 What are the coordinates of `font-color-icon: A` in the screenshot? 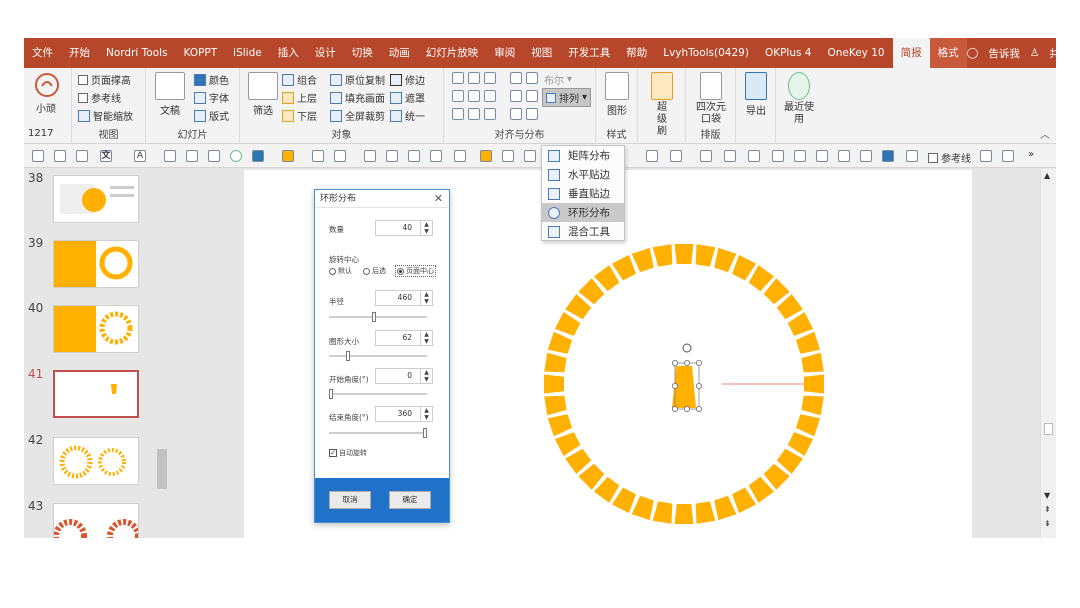 It's located at (140, 156).